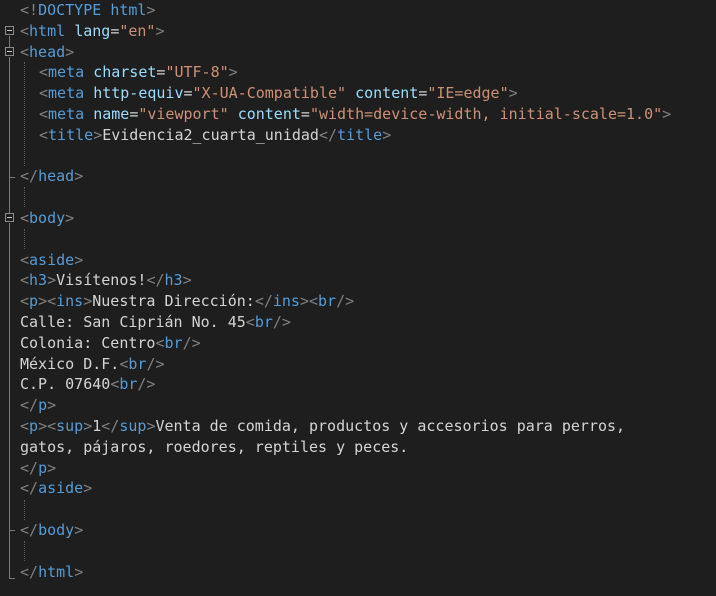  I want to click on code-line: <p><ins>Nuestra Dirección:</ins><br/>, so click(345, 301).